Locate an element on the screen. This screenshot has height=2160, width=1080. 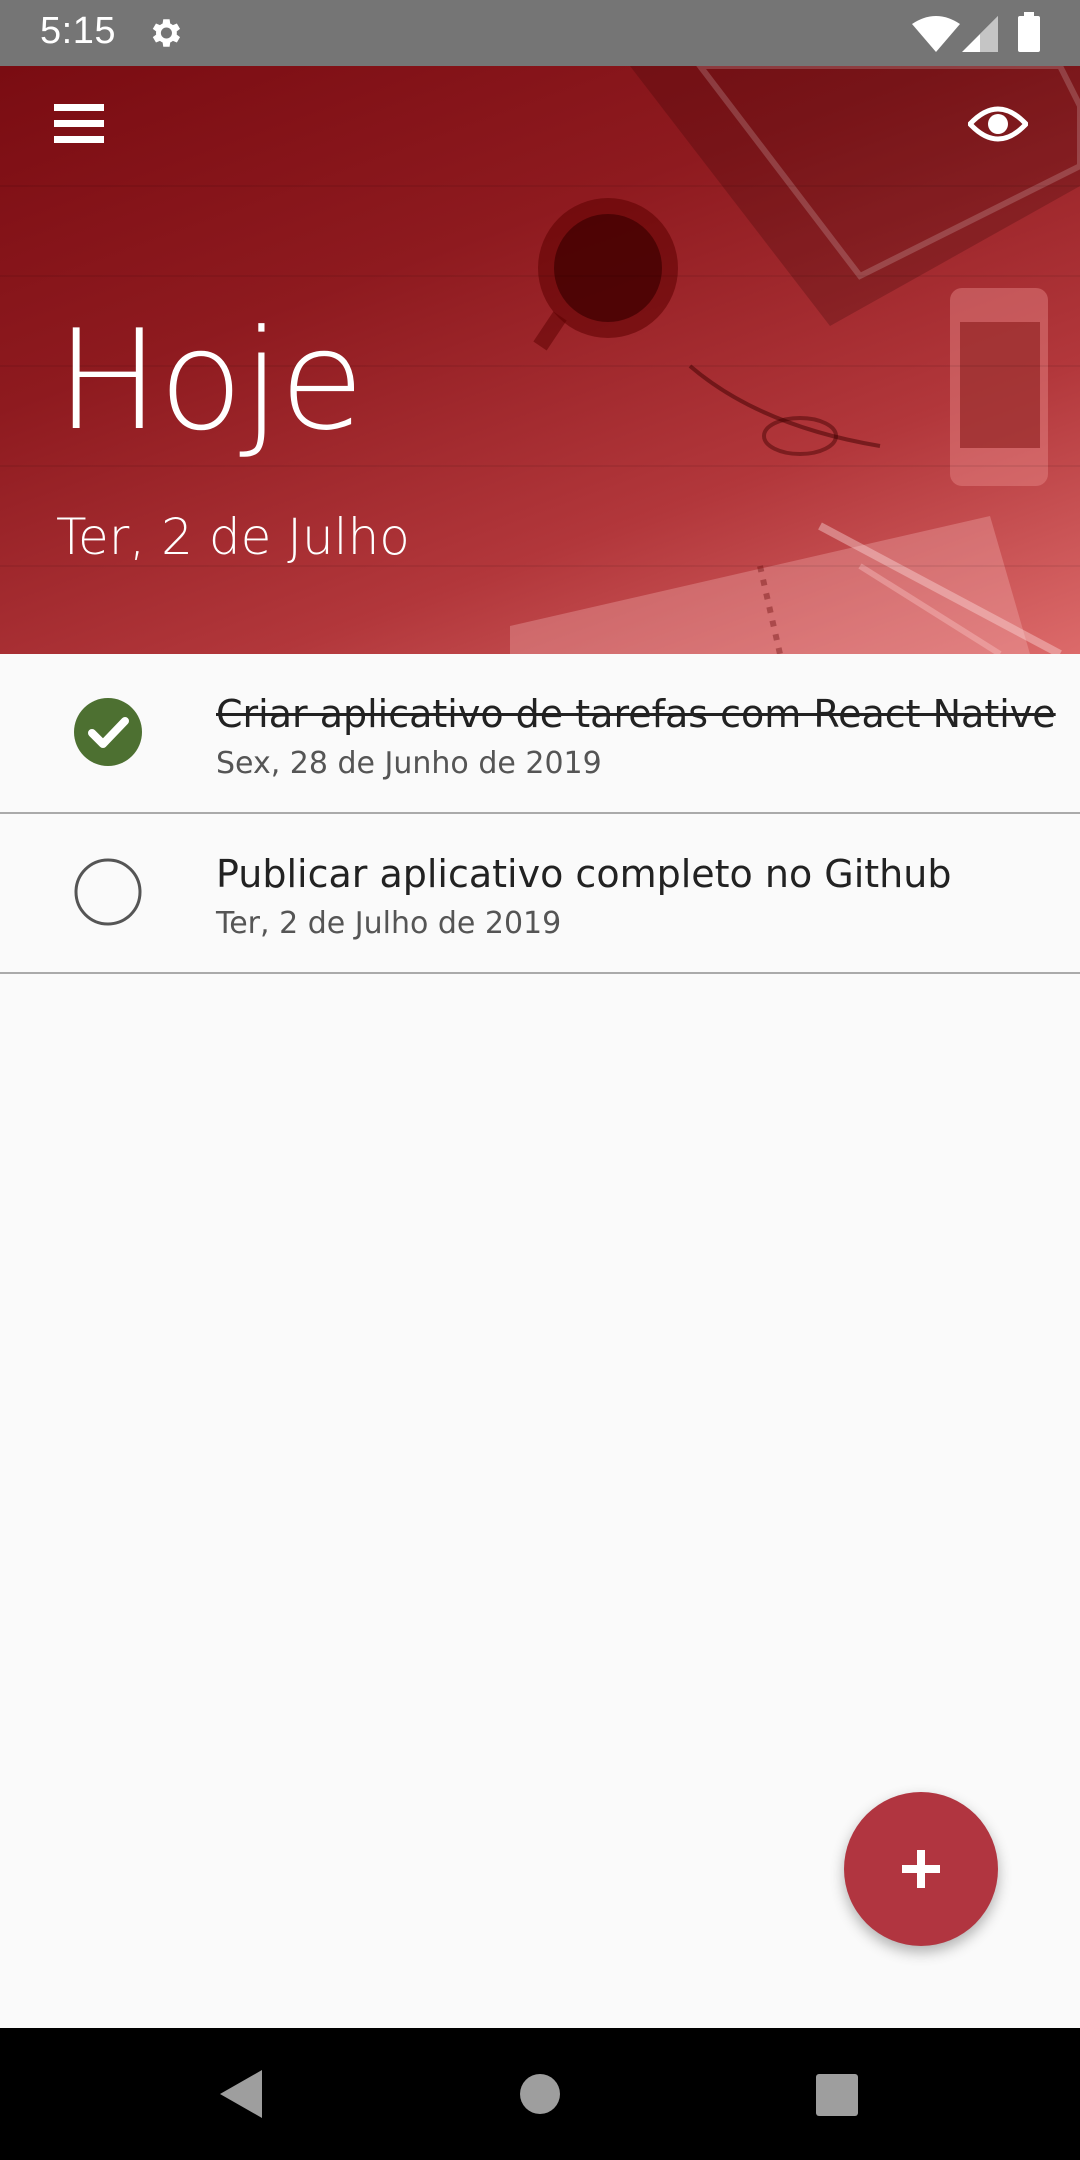
settings-gear-icon is located at coordinates (166, 33).